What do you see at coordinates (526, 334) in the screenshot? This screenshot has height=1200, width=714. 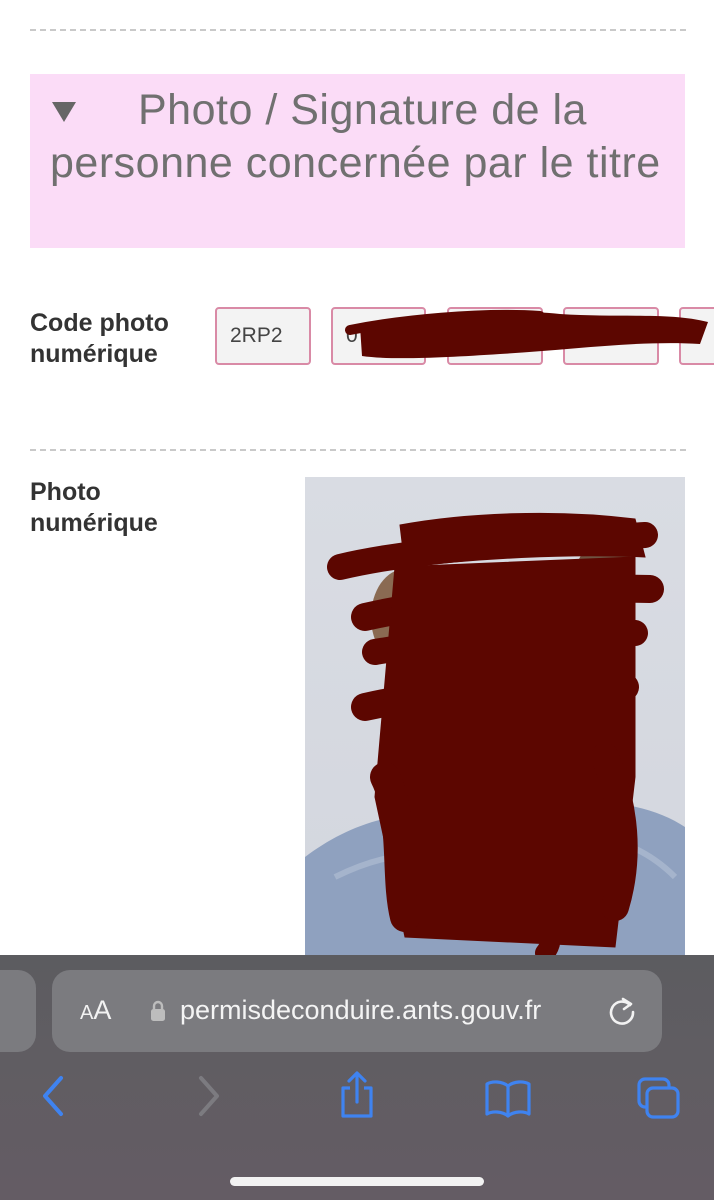 I see `code-redaction-scribble` at bounding box center [526, 334].